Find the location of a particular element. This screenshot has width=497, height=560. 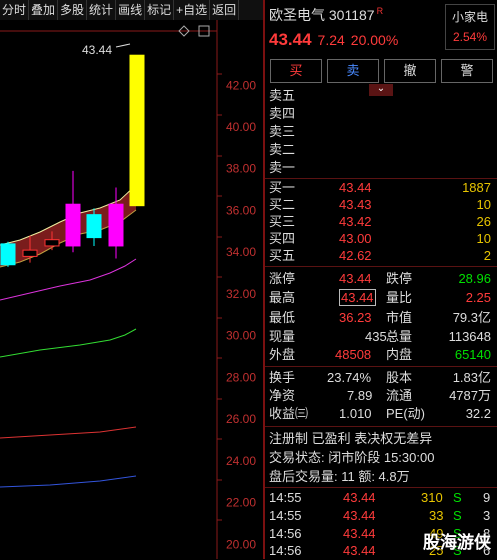

toolbar-mark: 标记 is located at coordinates (160, 10).